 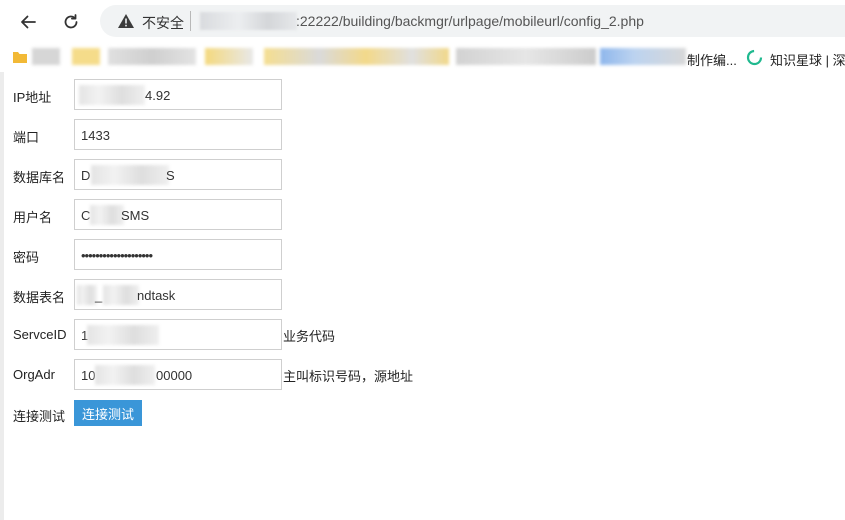 What do you see at coordinates (807, 59) in the screenshot?
I see `bookmark-item: 知识星球 | 深度` at bounding box center [807, 59].